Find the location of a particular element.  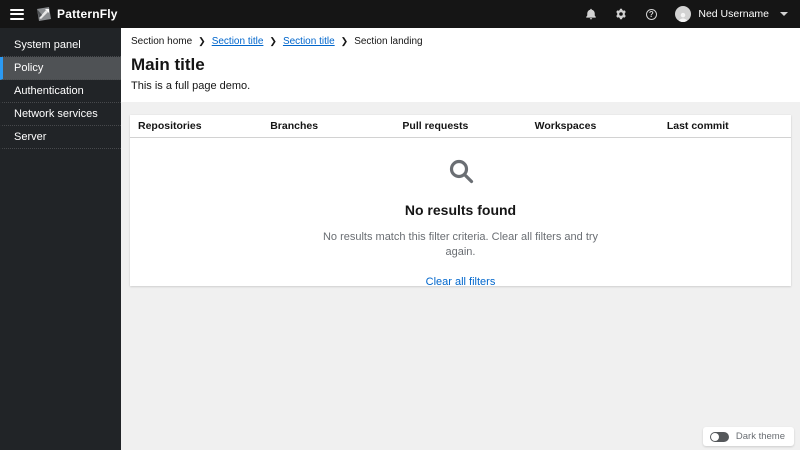

switch-knob is located at coordinates (714, 436).